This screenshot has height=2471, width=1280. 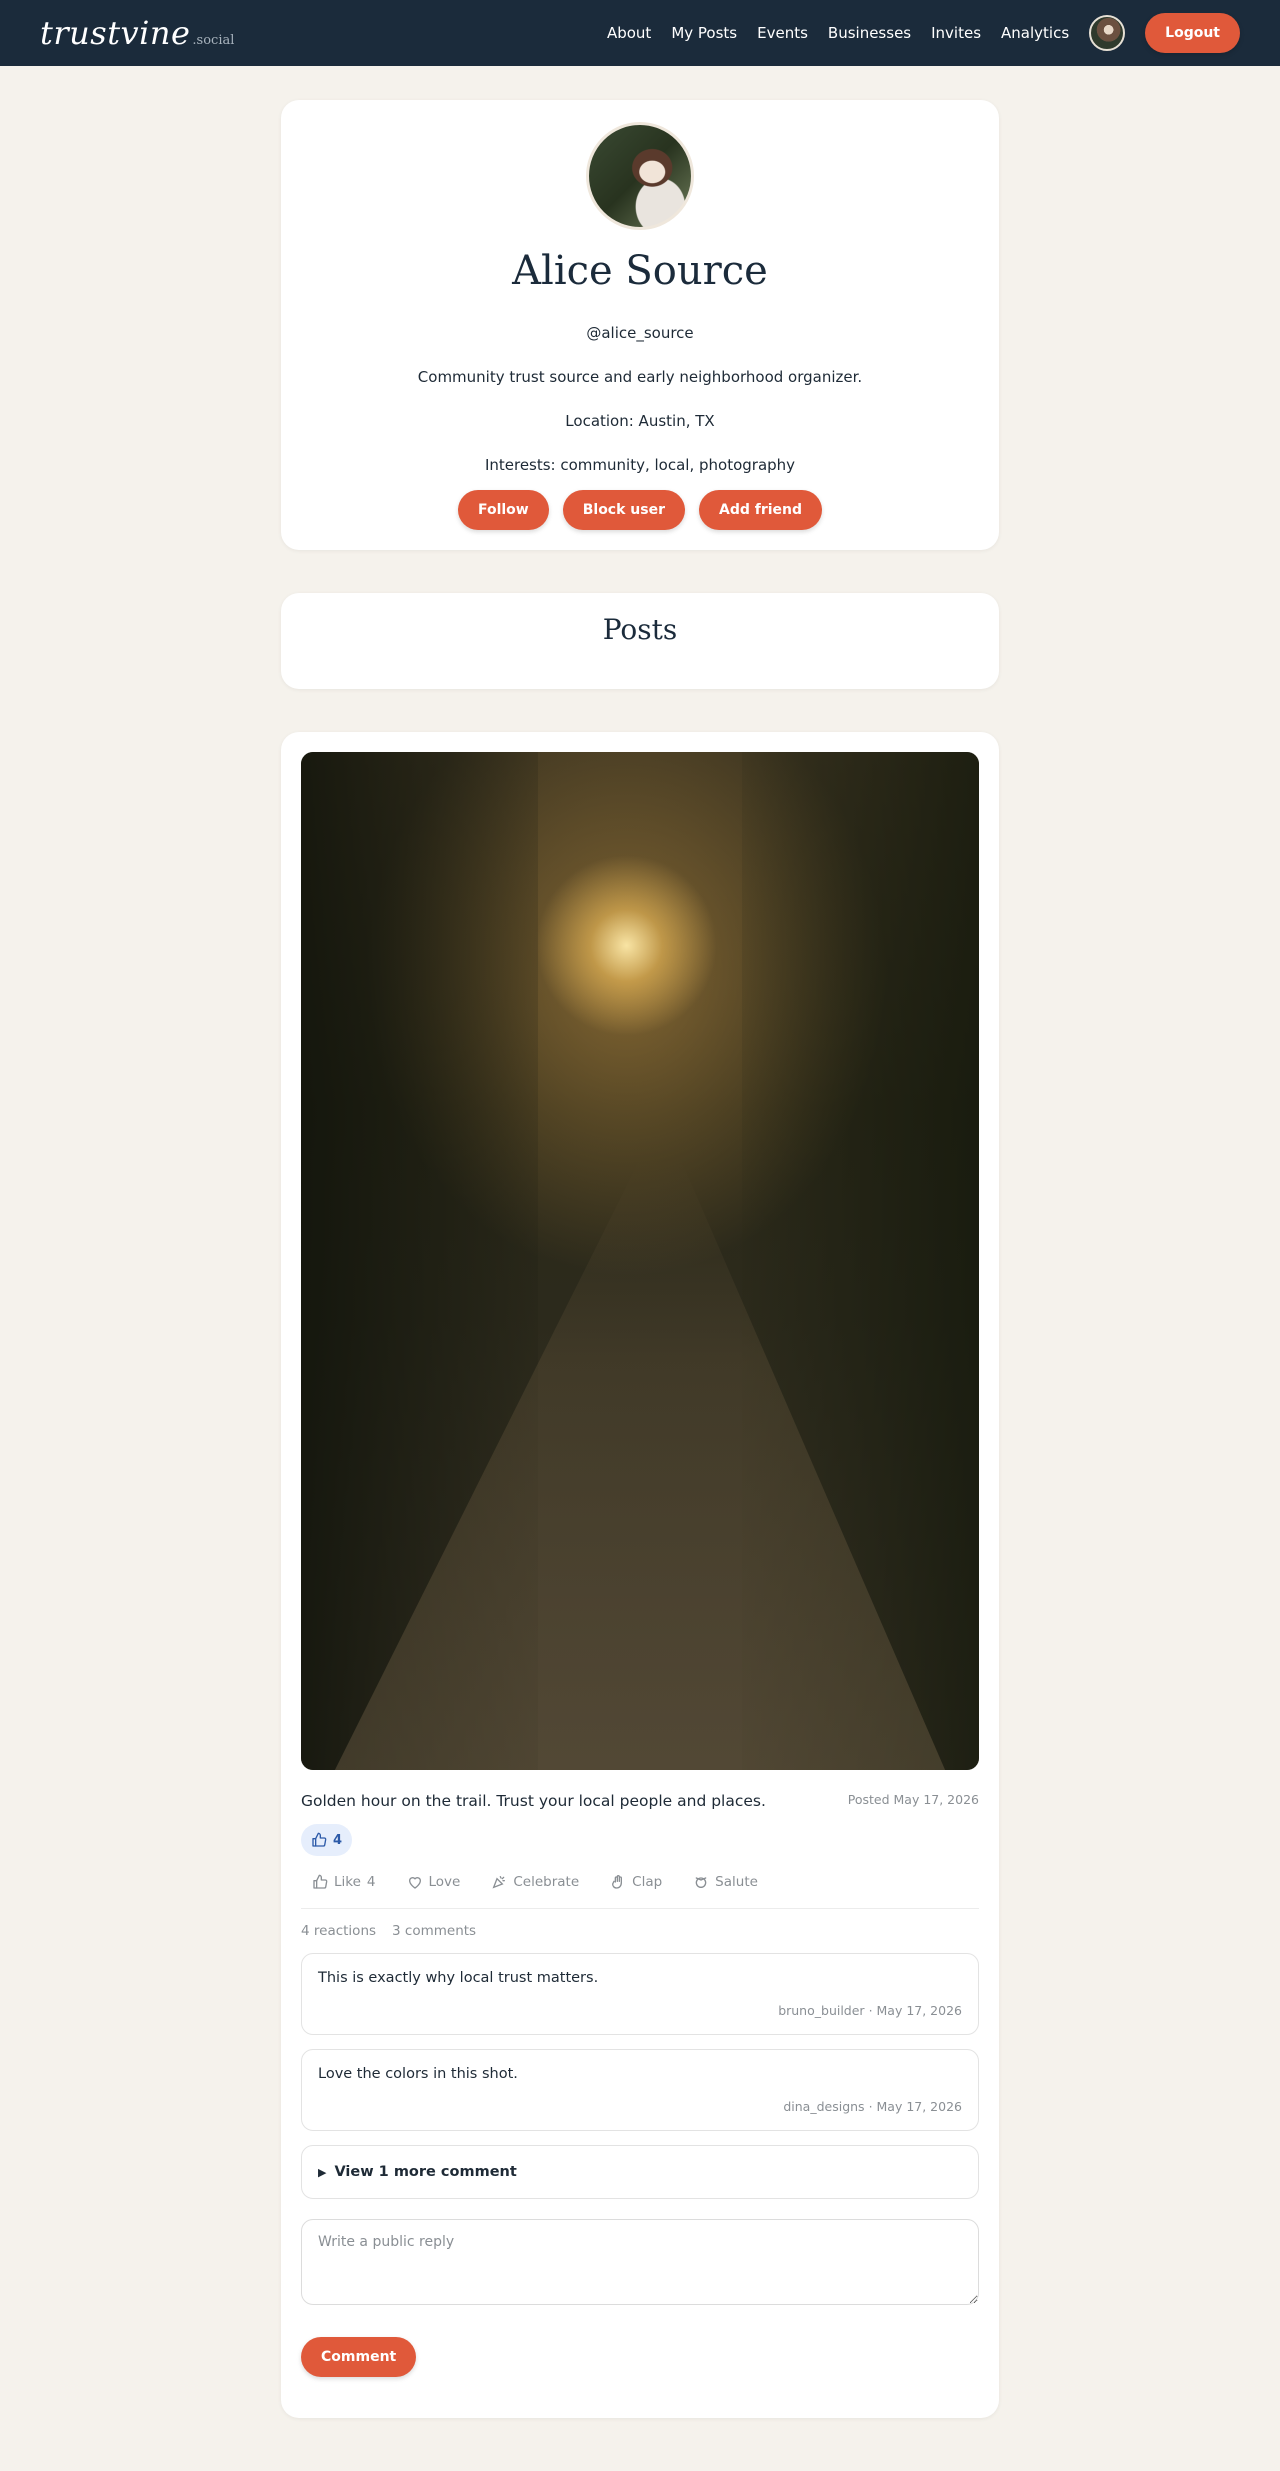 What do you see at coordinates (414, 1883) in the screenshot?
I see `heart-icon` at bounding box center [414, 1883].